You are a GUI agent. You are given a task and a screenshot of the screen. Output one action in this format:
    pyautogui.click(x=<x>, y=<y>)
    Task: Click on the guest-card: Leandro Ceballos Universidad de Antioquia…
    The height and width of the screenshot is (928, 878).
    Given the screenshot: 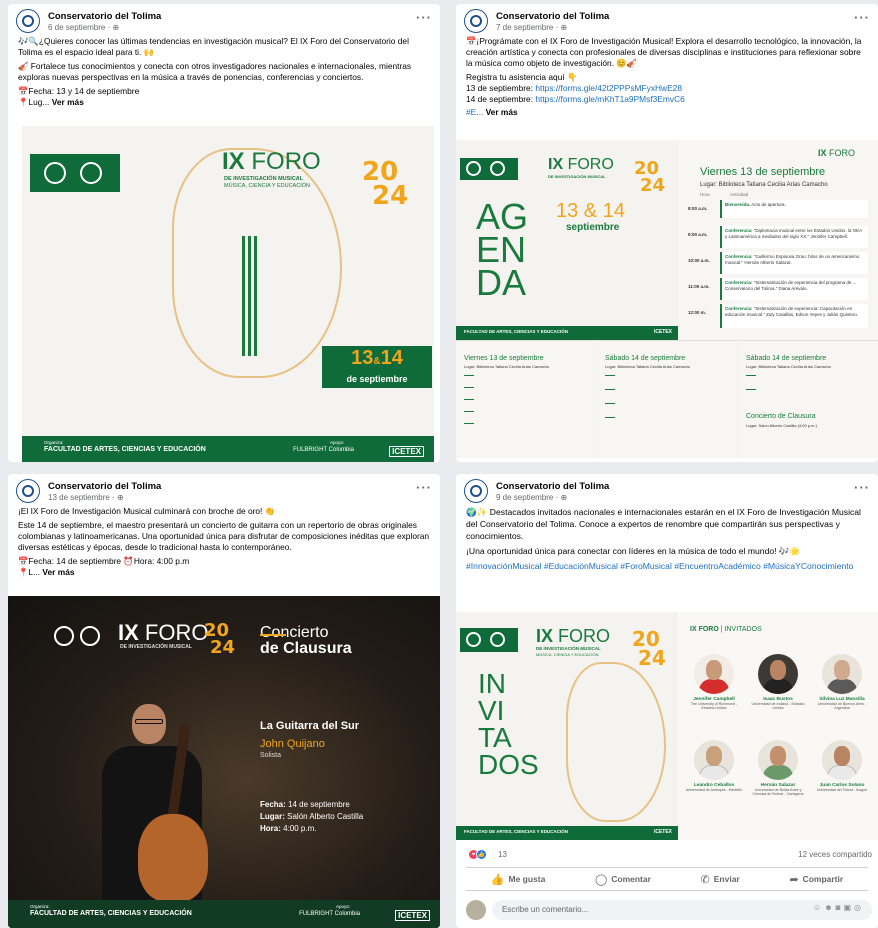 What is the action you would take?
    pyautogui.click(x=714, y=766)
    